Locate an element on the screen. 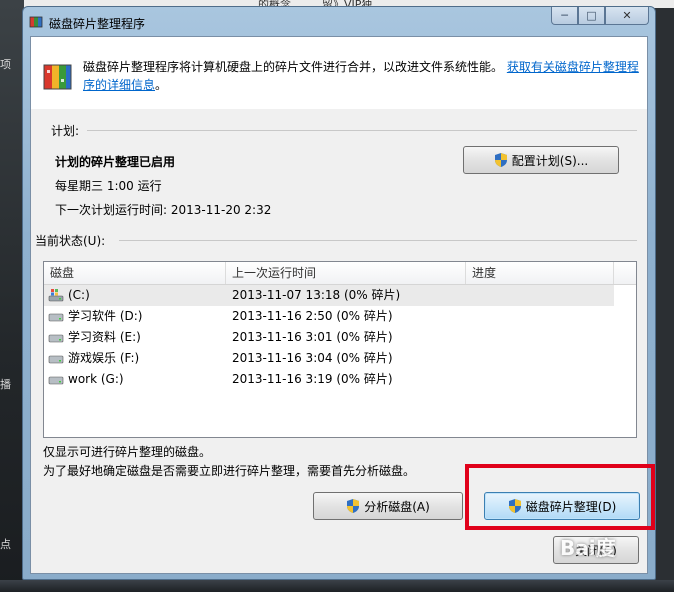 The width and height of the screenshot is (674, 592). disk-row: (C:) 2013-11-07 13:18 (0% 碎片) is located at coordinates (329, 295).